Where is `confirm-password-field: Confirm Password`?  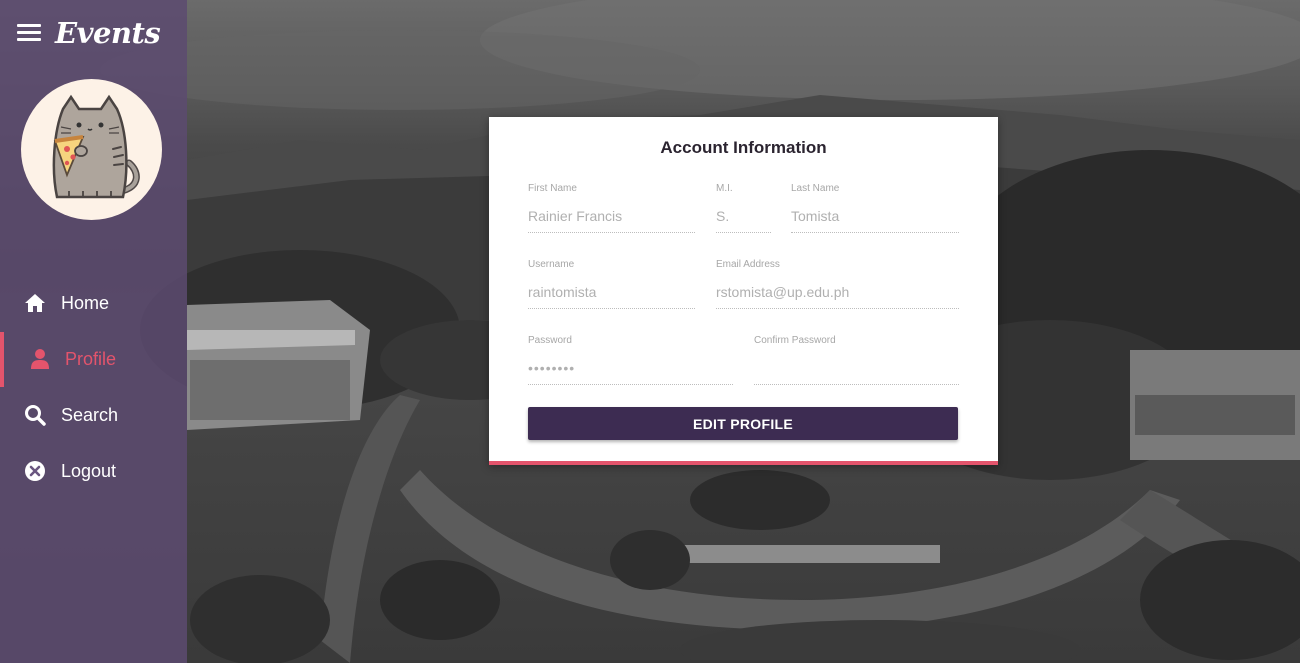
confirm-password-field: Confirm Password is located at coordinates (856, 360).